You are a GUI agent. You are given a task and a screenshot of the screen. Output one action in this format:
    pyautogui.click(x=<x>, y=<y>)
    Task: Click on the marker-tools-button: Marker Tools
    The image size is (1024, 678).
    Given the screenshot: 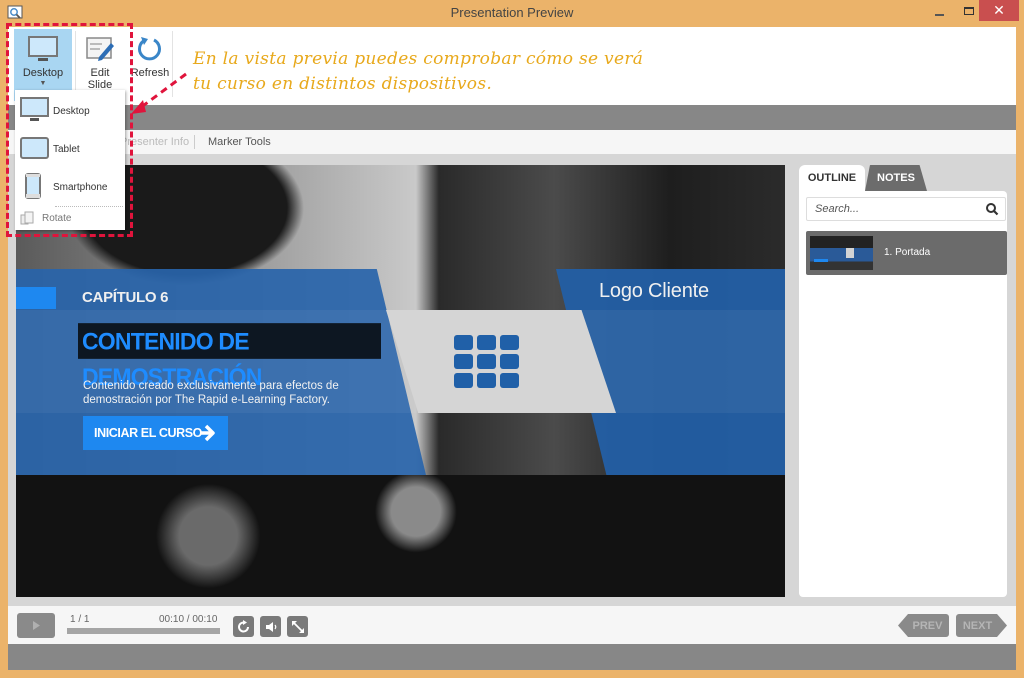 What is the action you would take?
    pyautogui.click(x=239, y=142)
    